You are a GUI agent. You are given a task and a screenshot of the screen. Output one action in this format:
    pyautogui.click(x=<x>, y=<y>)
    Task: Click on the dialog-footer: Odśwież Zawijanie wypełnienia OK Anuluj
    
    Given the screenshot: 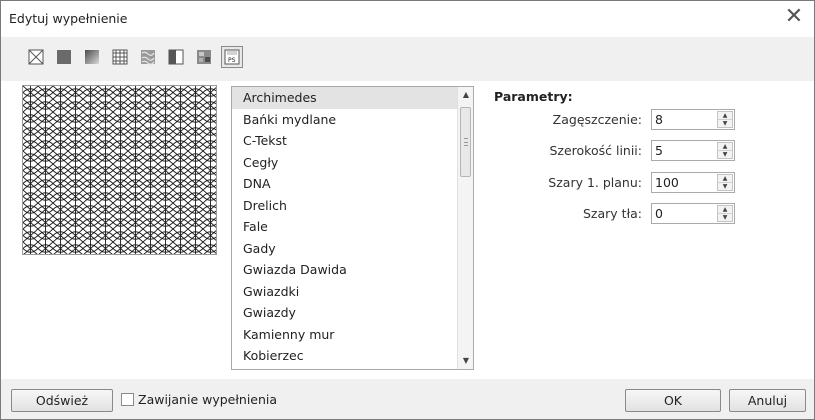 What is the action you would take?
    pyautogui.click(x=407, y=399)
    